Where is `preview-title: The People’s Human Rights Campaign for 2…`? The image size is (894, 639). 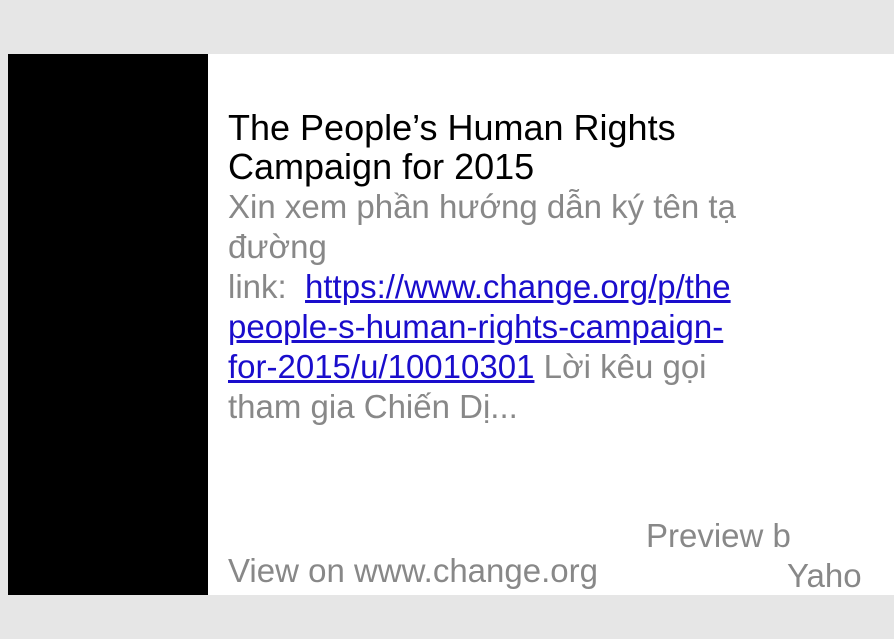
preview-title: The People’s Human Rights Campaign for 2… is located at coordinates (528, 147).